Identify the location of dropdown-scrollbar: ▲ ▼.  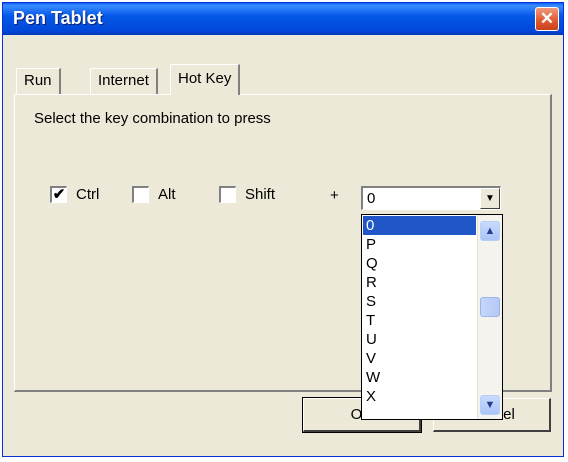
(489, 317).